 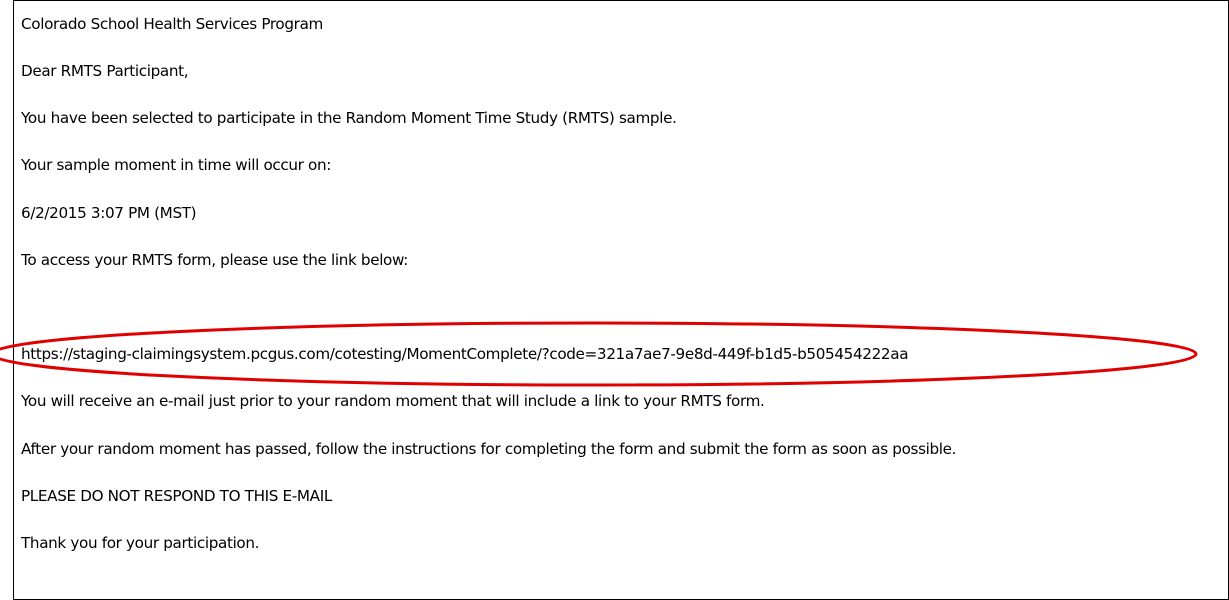 What do you see at coordinates (109, 213) in the screenshot?
I see `moment-datetime: 6/2/2015 3:07 PM (MST)` at bounding box center [109, 213].